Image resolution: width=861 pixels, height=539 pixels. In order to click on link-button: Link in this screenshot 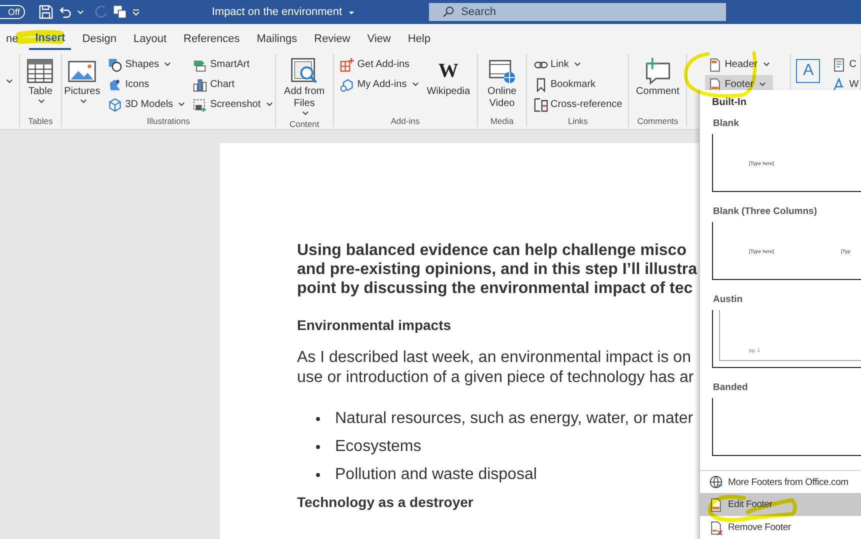, I will do `click(578, 64)`.